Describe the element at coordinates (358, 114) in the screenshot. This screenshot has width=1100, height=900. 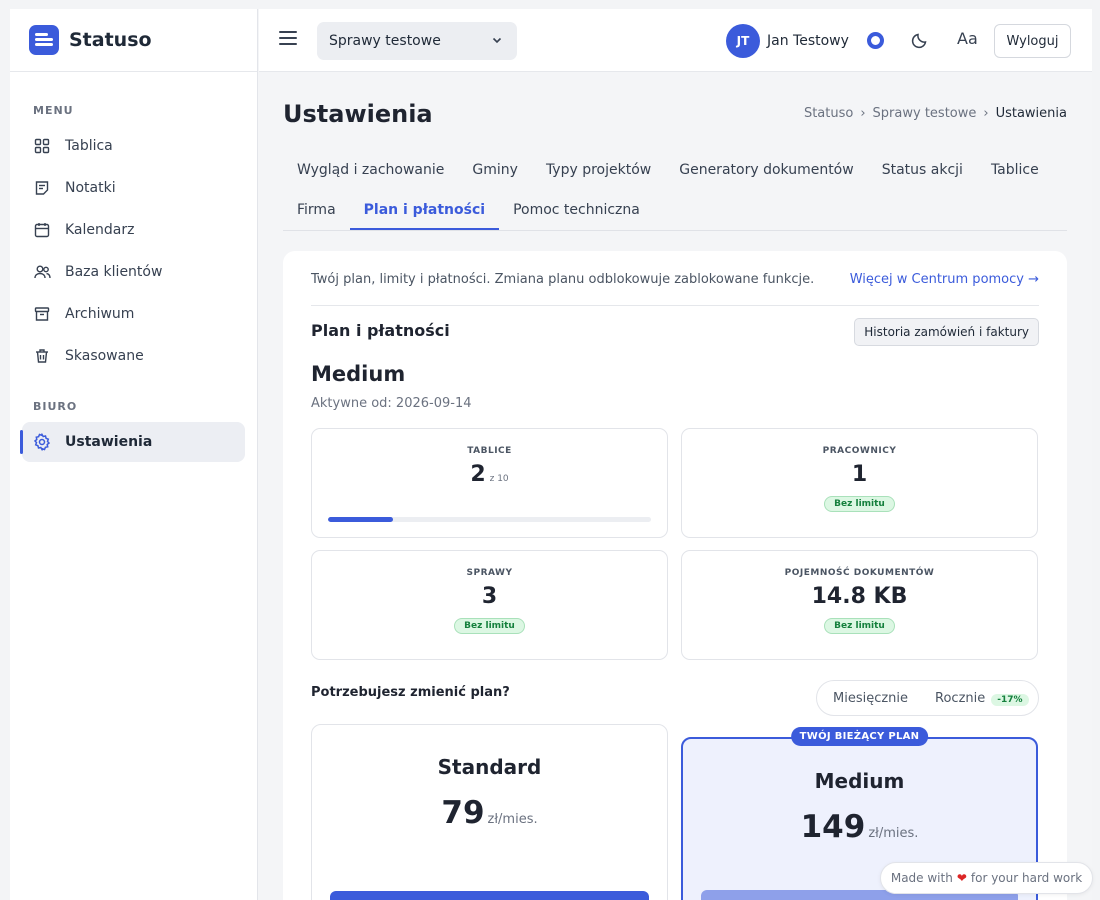
I see `page-title: Ustawienia` at that location.